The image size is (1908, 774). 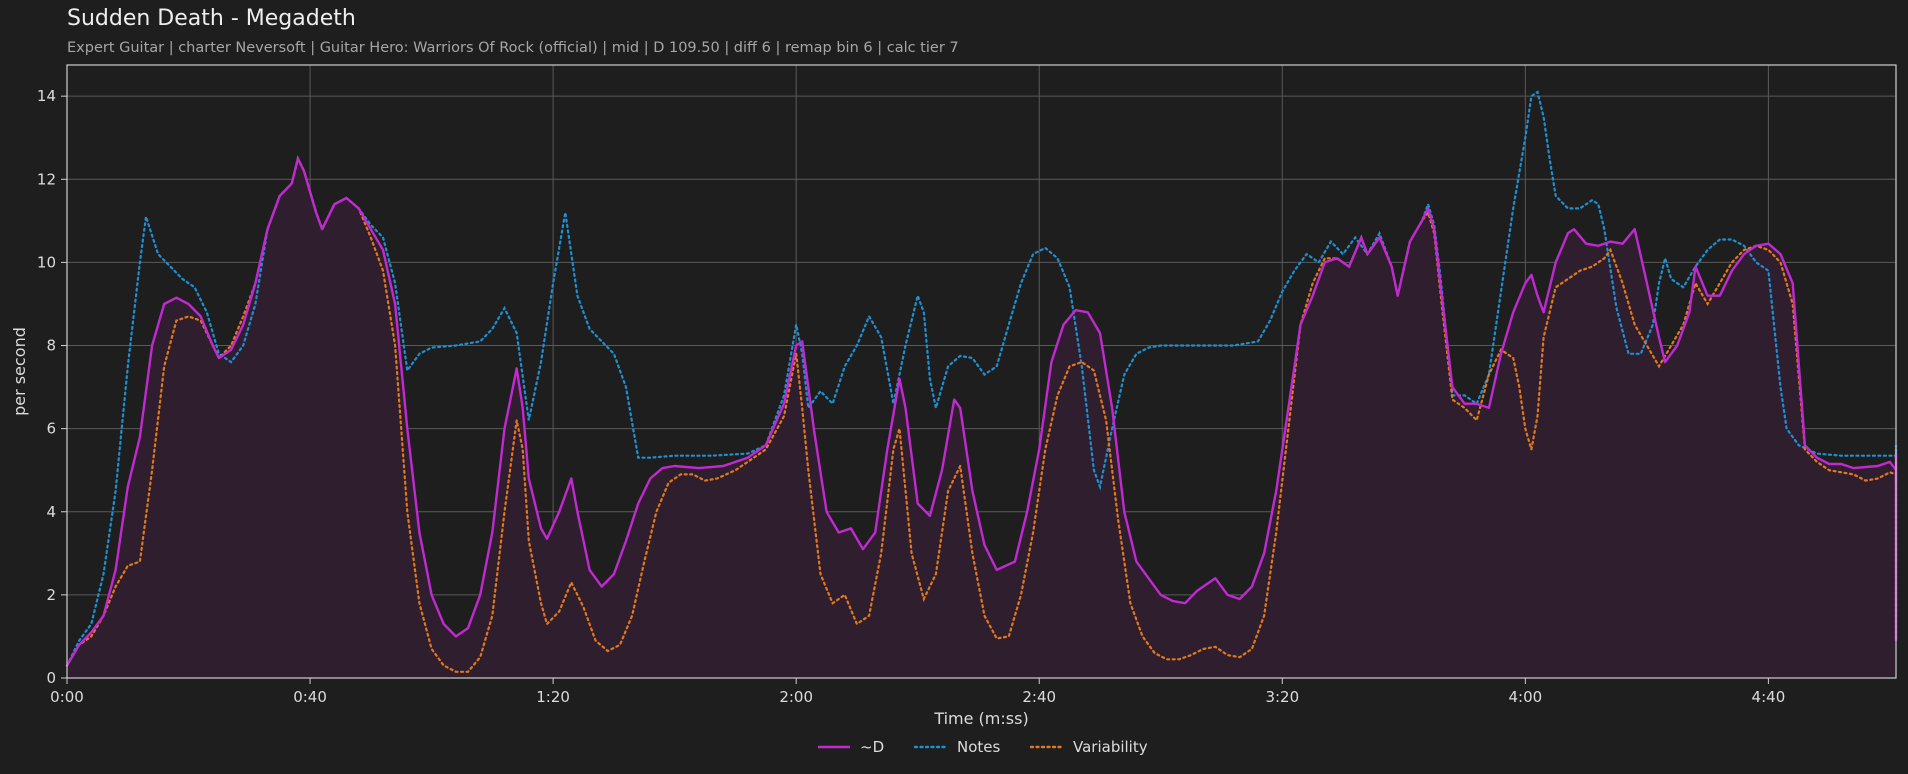 What do you see at coordinates (1282, 697) in the screenshot?
I see `x-tick-label: 3:20` at bounding box center [1282, 697].